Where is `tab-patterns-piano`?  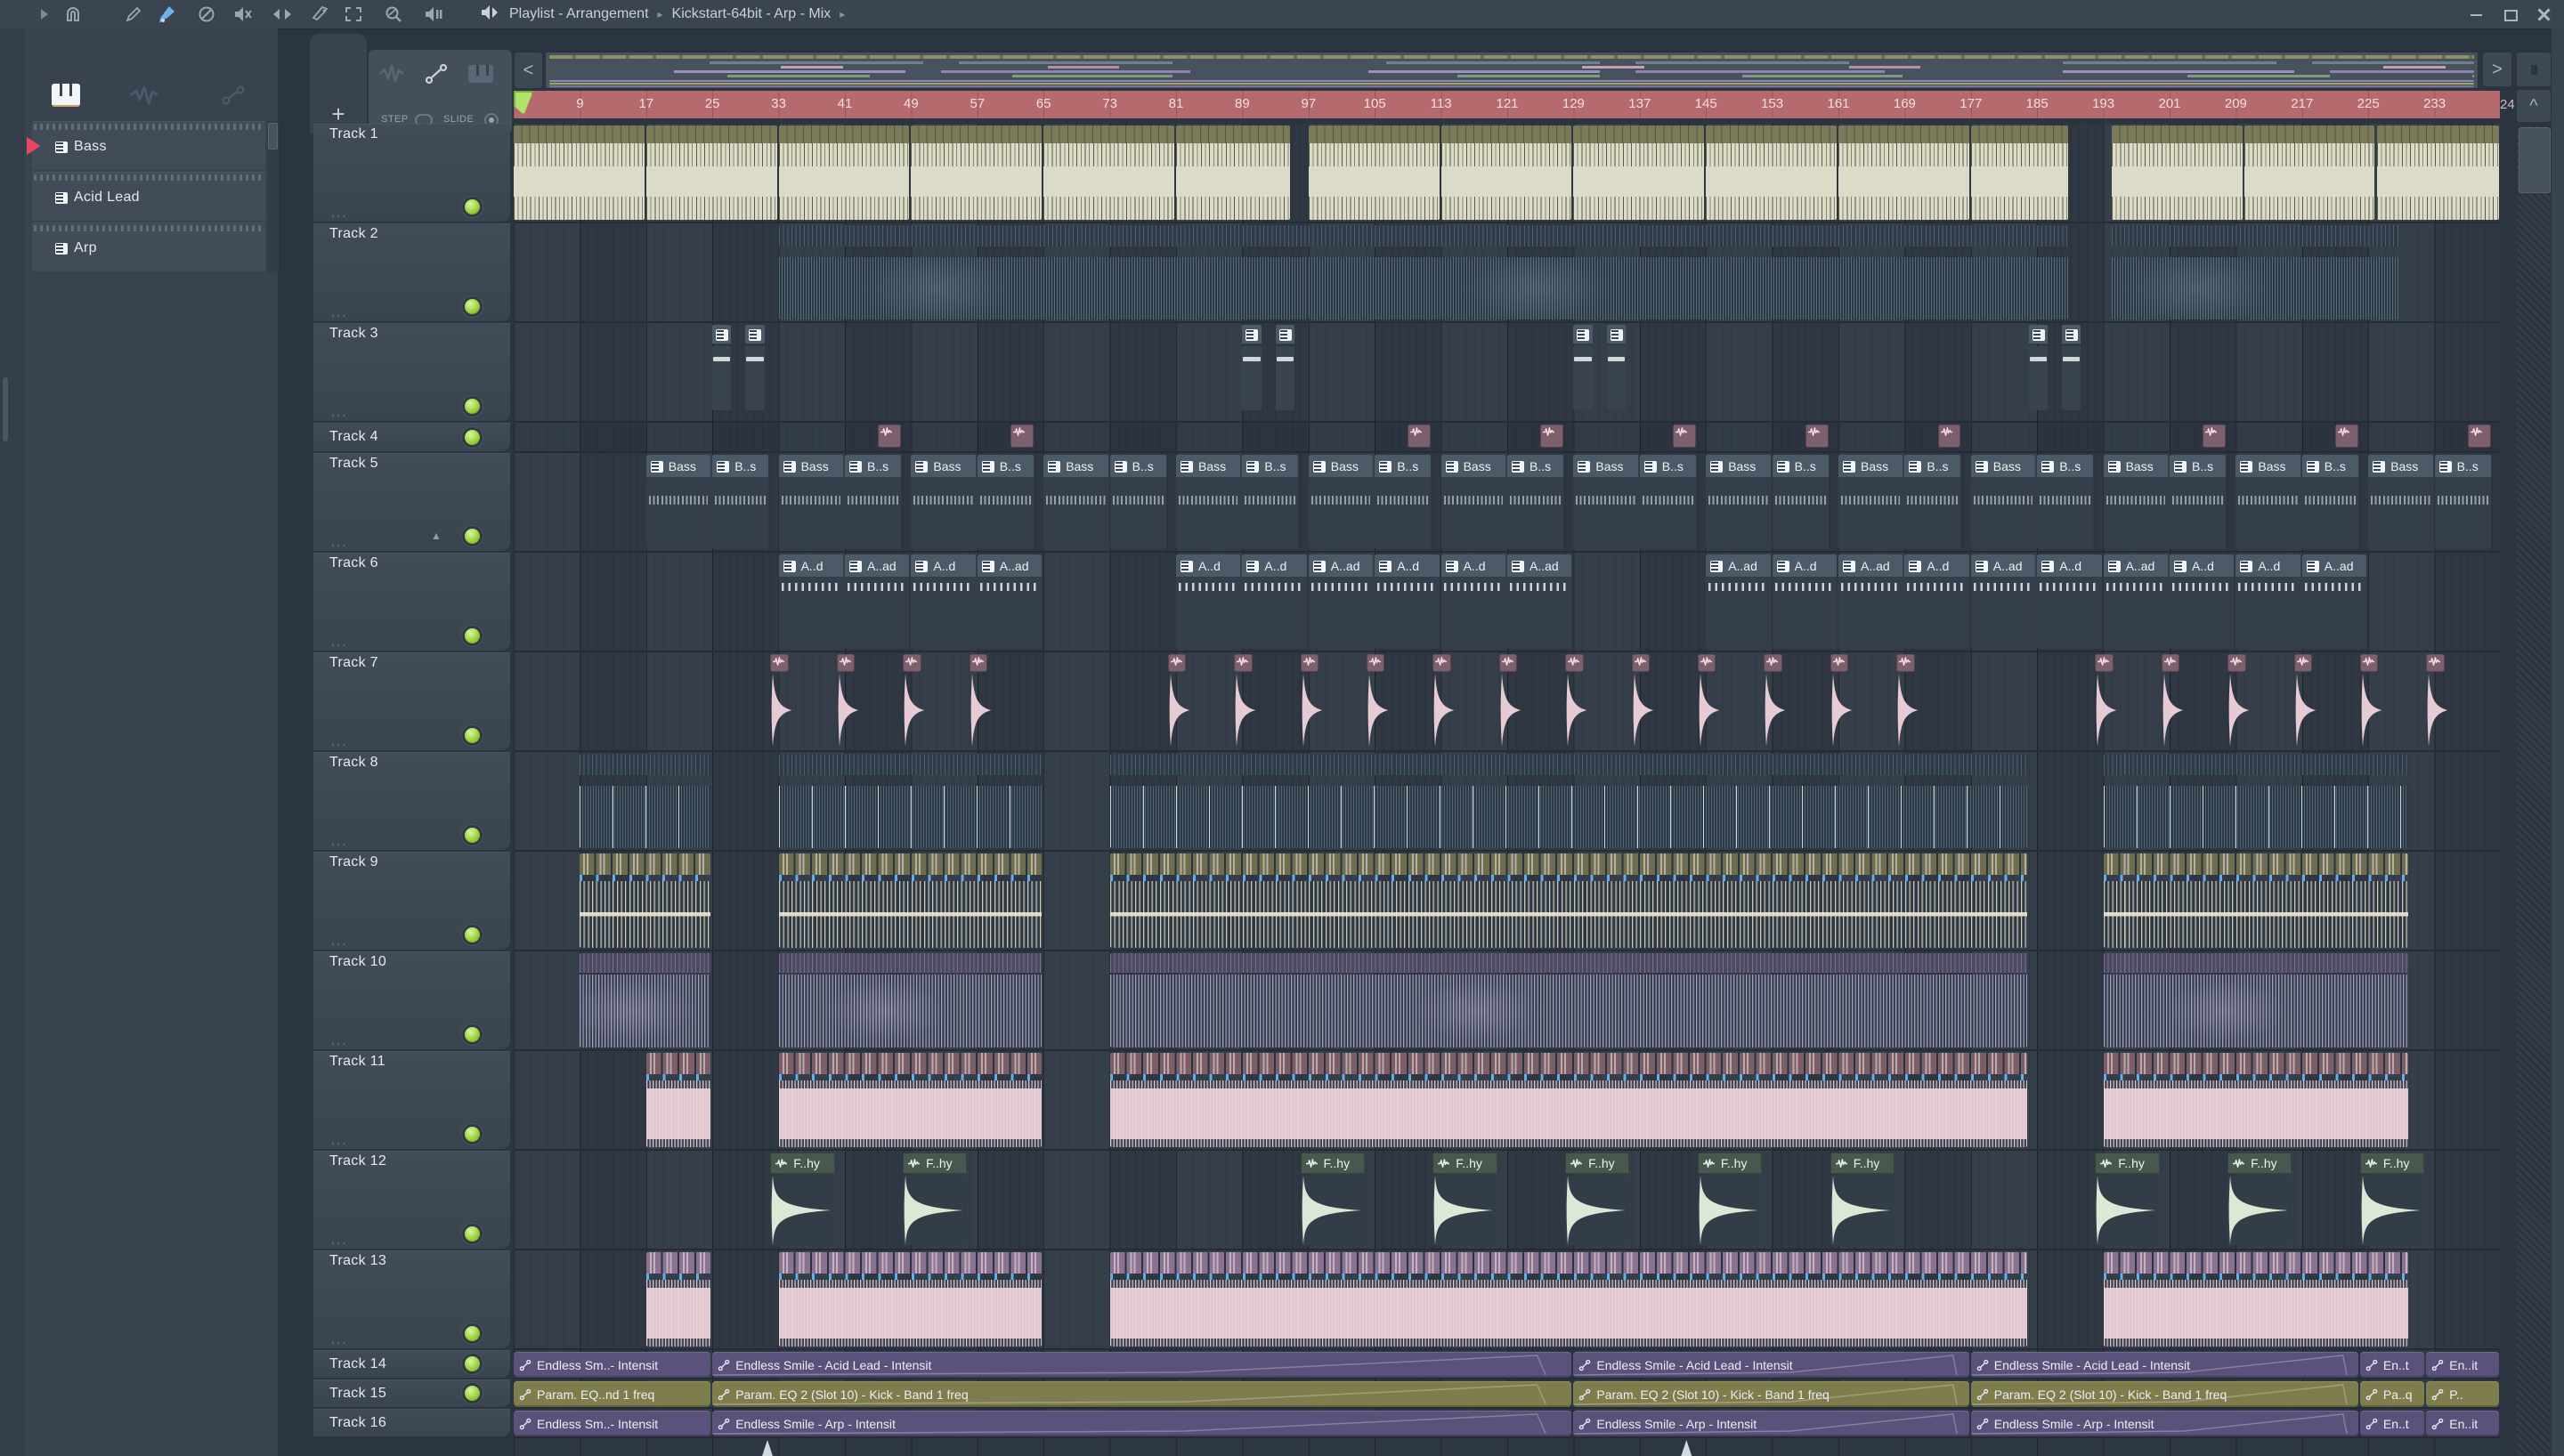 tab-patterns-piano is located at coordinates (65, 95).